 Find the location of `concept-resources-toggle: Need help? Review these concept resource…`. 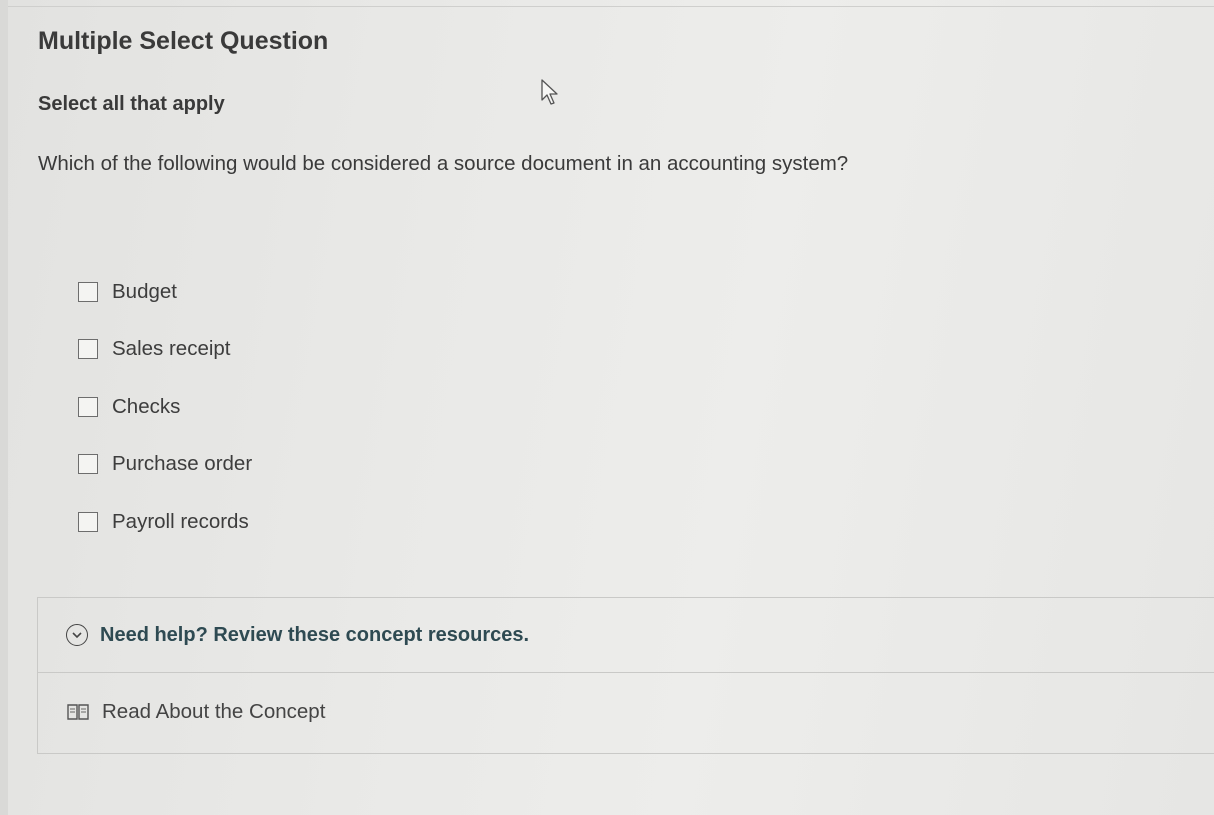

concept-resources-toggle: Need help? Review these concept resource… is located at coordinates (626, 635).